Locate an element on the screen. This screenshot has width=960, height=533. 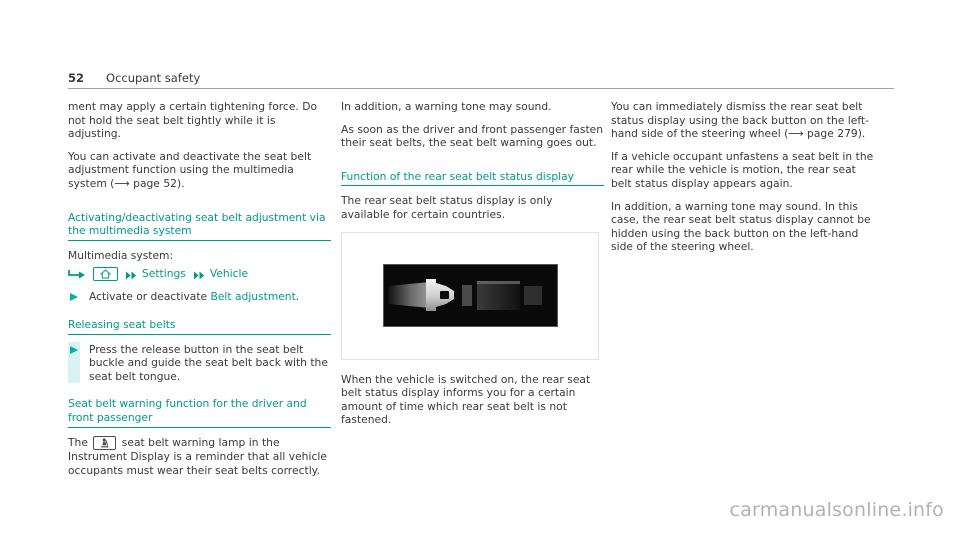
seat-belt-buckle-icon is located at coordinates (465, 294).